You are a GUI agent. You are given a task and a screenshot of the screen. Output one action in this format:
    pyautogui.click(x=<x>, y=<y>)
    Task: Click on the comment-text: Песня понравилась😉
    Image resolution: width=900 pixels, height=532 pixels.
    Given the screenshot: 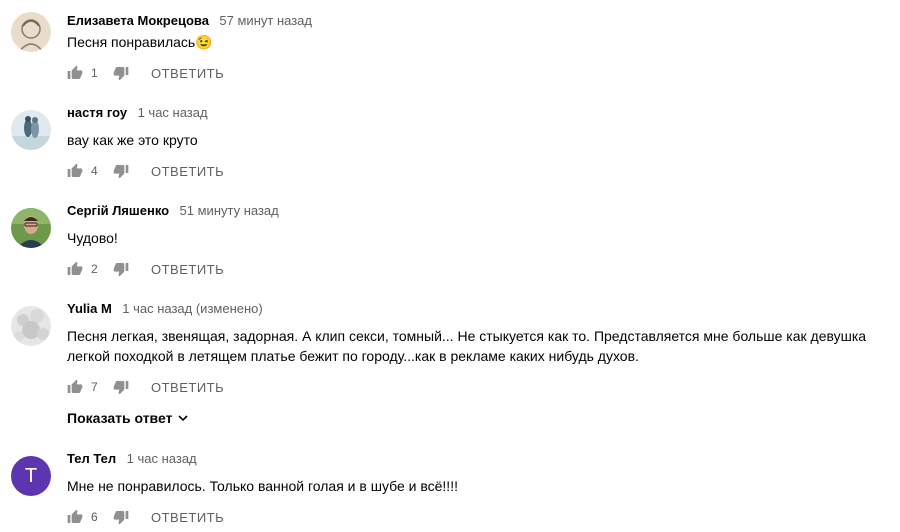 What is the action you would take?
    pyautogui.click(x=140, y=42)
    